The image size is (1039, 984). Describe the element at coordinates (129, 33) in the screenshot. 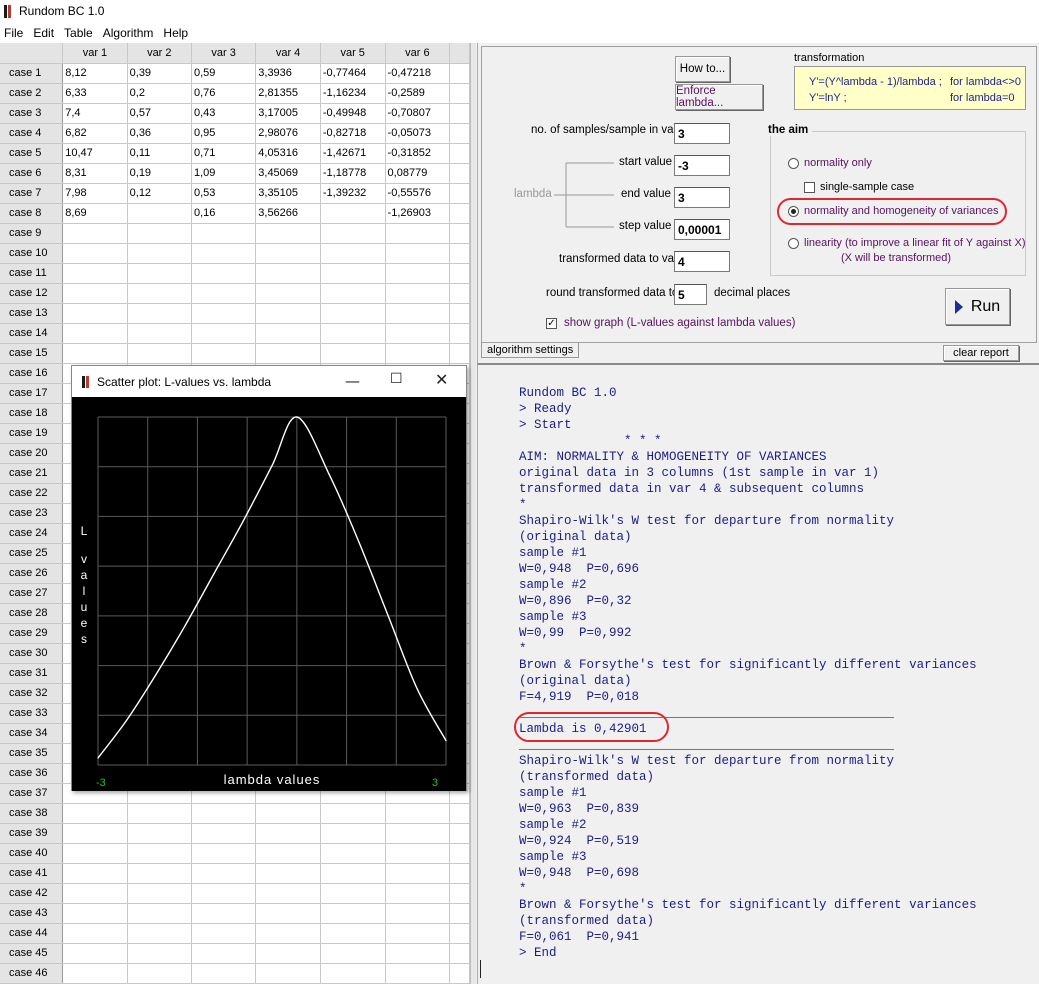

I see `menu-algorithm: Algorithm` at that location.